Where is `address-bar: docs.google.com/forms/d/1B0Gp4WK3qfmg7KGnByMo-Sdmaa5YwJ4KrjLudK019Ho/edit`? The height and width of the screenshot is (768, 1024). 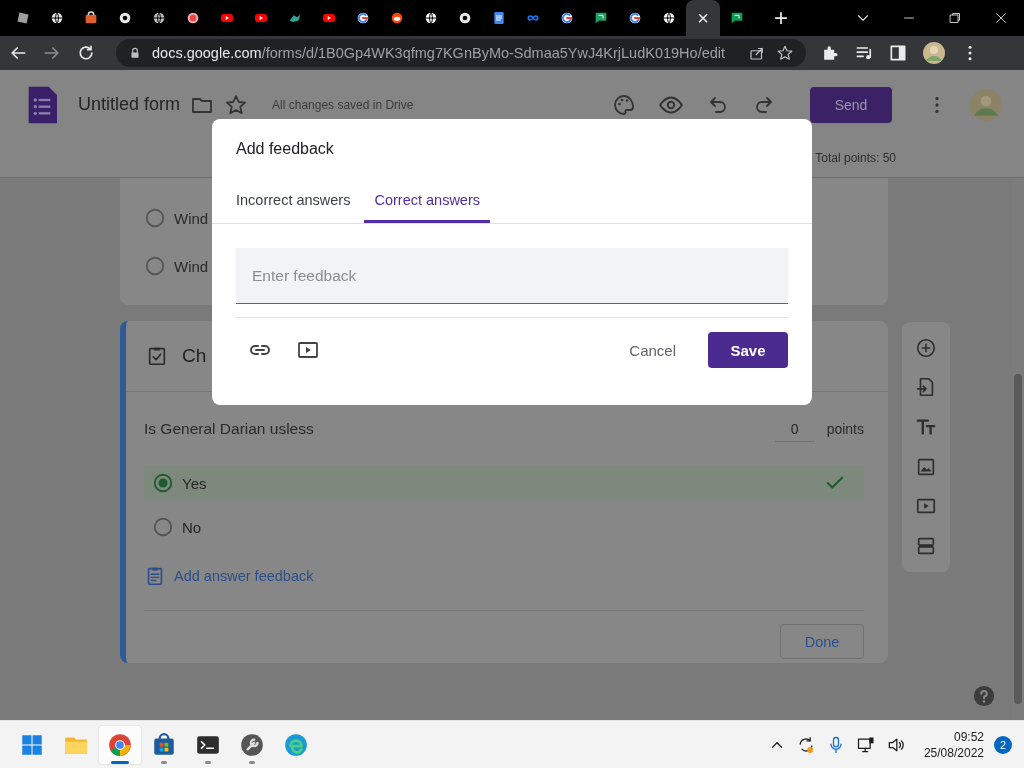
address-bar: docs.google.com/forms/d/1B0Gp4WK3qfmg7KGnByMo-Sdmaa5YwJ4KrjLudK019Ho/edit is located at coordinates (461, 53).